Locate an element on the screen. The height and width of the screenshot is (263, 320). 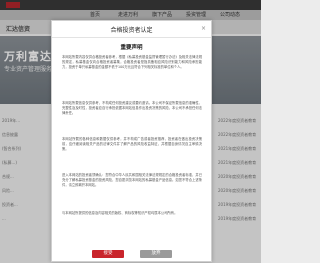
decline-button: 放弃 is located at coordinates (156, 254).